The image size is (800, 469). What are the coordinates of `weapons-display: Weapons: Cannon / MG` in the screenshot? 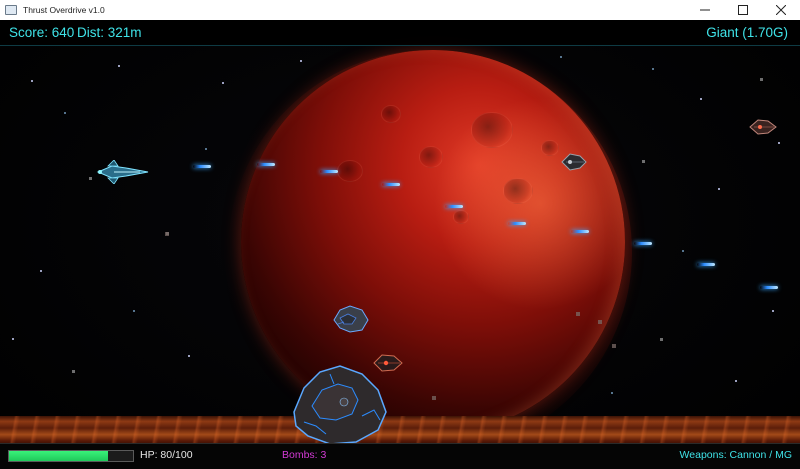 It's located at (735, 455).